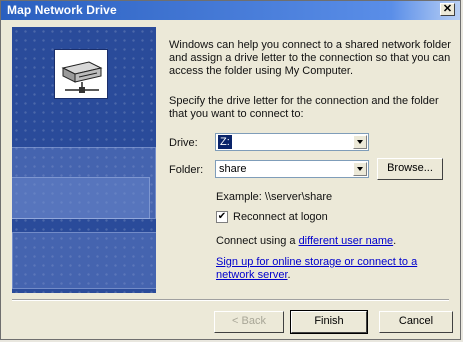 This screenshot has width=463, height=342. I want to click on checkmark-icon: ✔, so click(222, 216).